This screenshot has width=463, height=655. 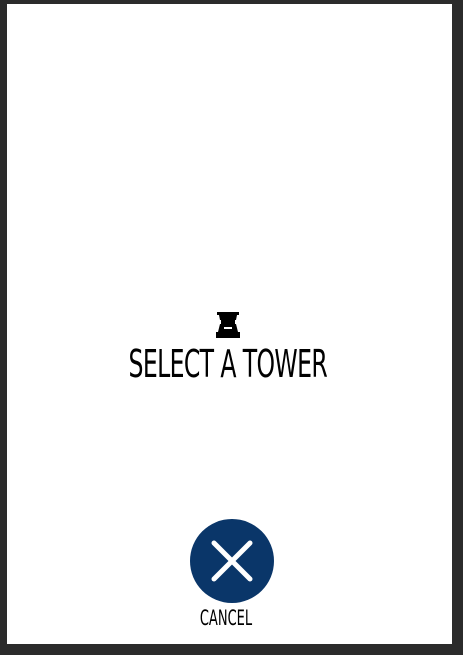 I want to click on cancel-button, so click(x=232, y=561).